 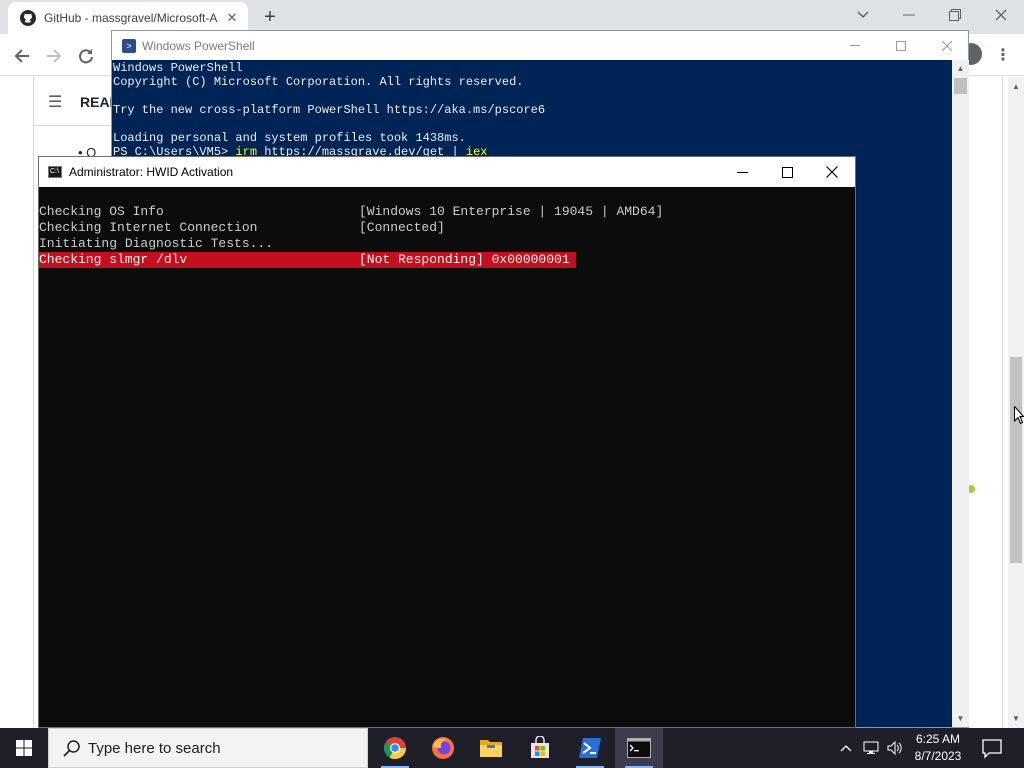 What do you see at coordinates (832, 172) in the screenshot?
I see `hwid-close-icon` at bounding box center [832, 172].